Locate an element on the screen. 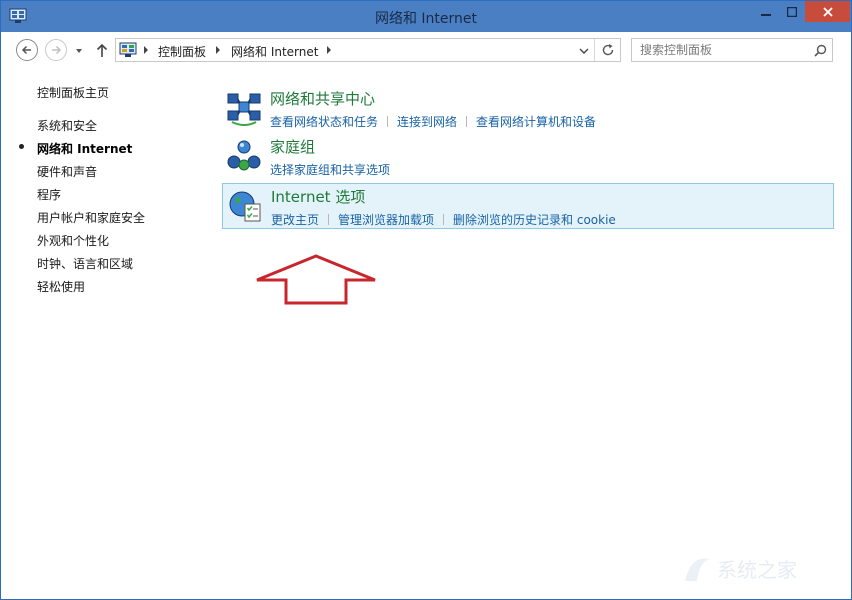 Image resolution: width=852 pixels, height=600 pixels. sidebar-item-user-accounts: 用户帐户和家庭安全 is located at coordinates (91, 217).